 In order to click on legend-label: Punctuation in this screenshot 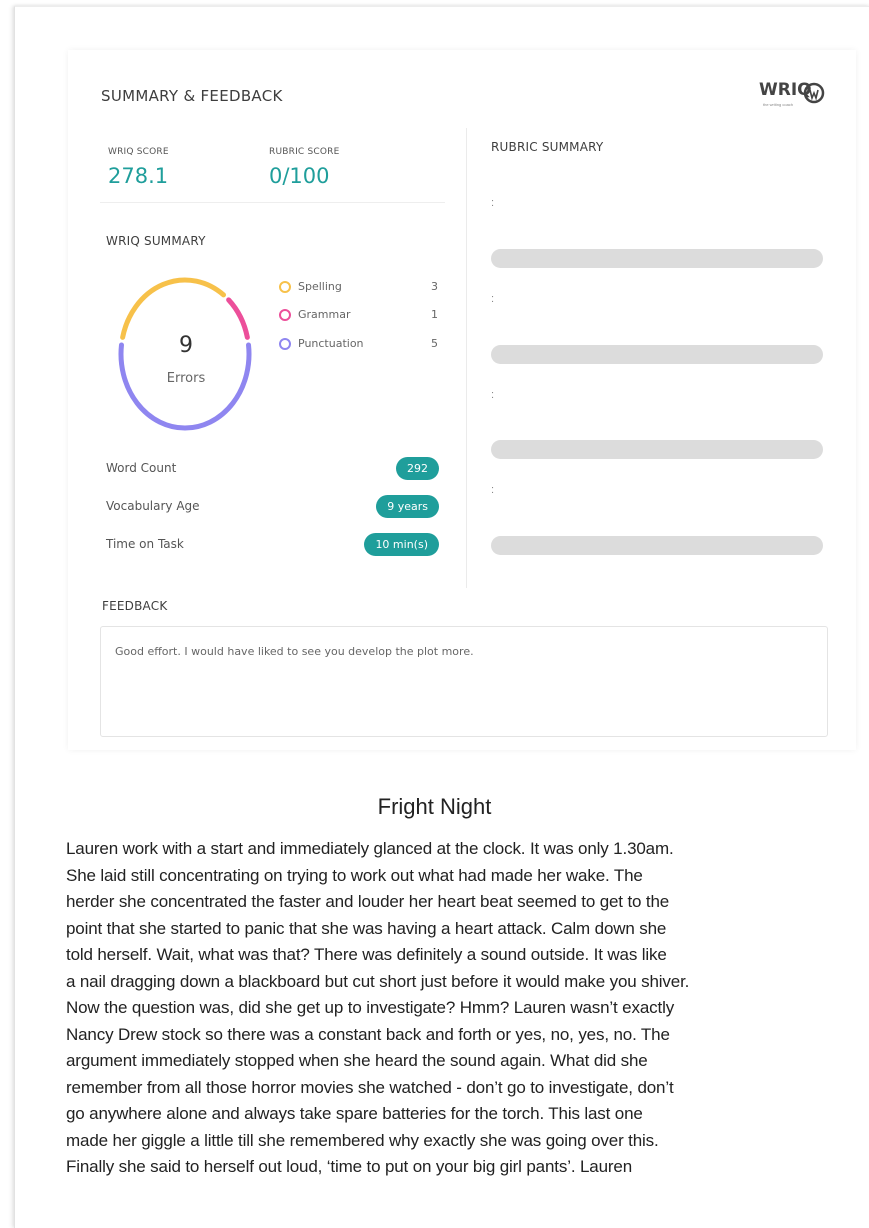, I will do `click(331, 343)`.